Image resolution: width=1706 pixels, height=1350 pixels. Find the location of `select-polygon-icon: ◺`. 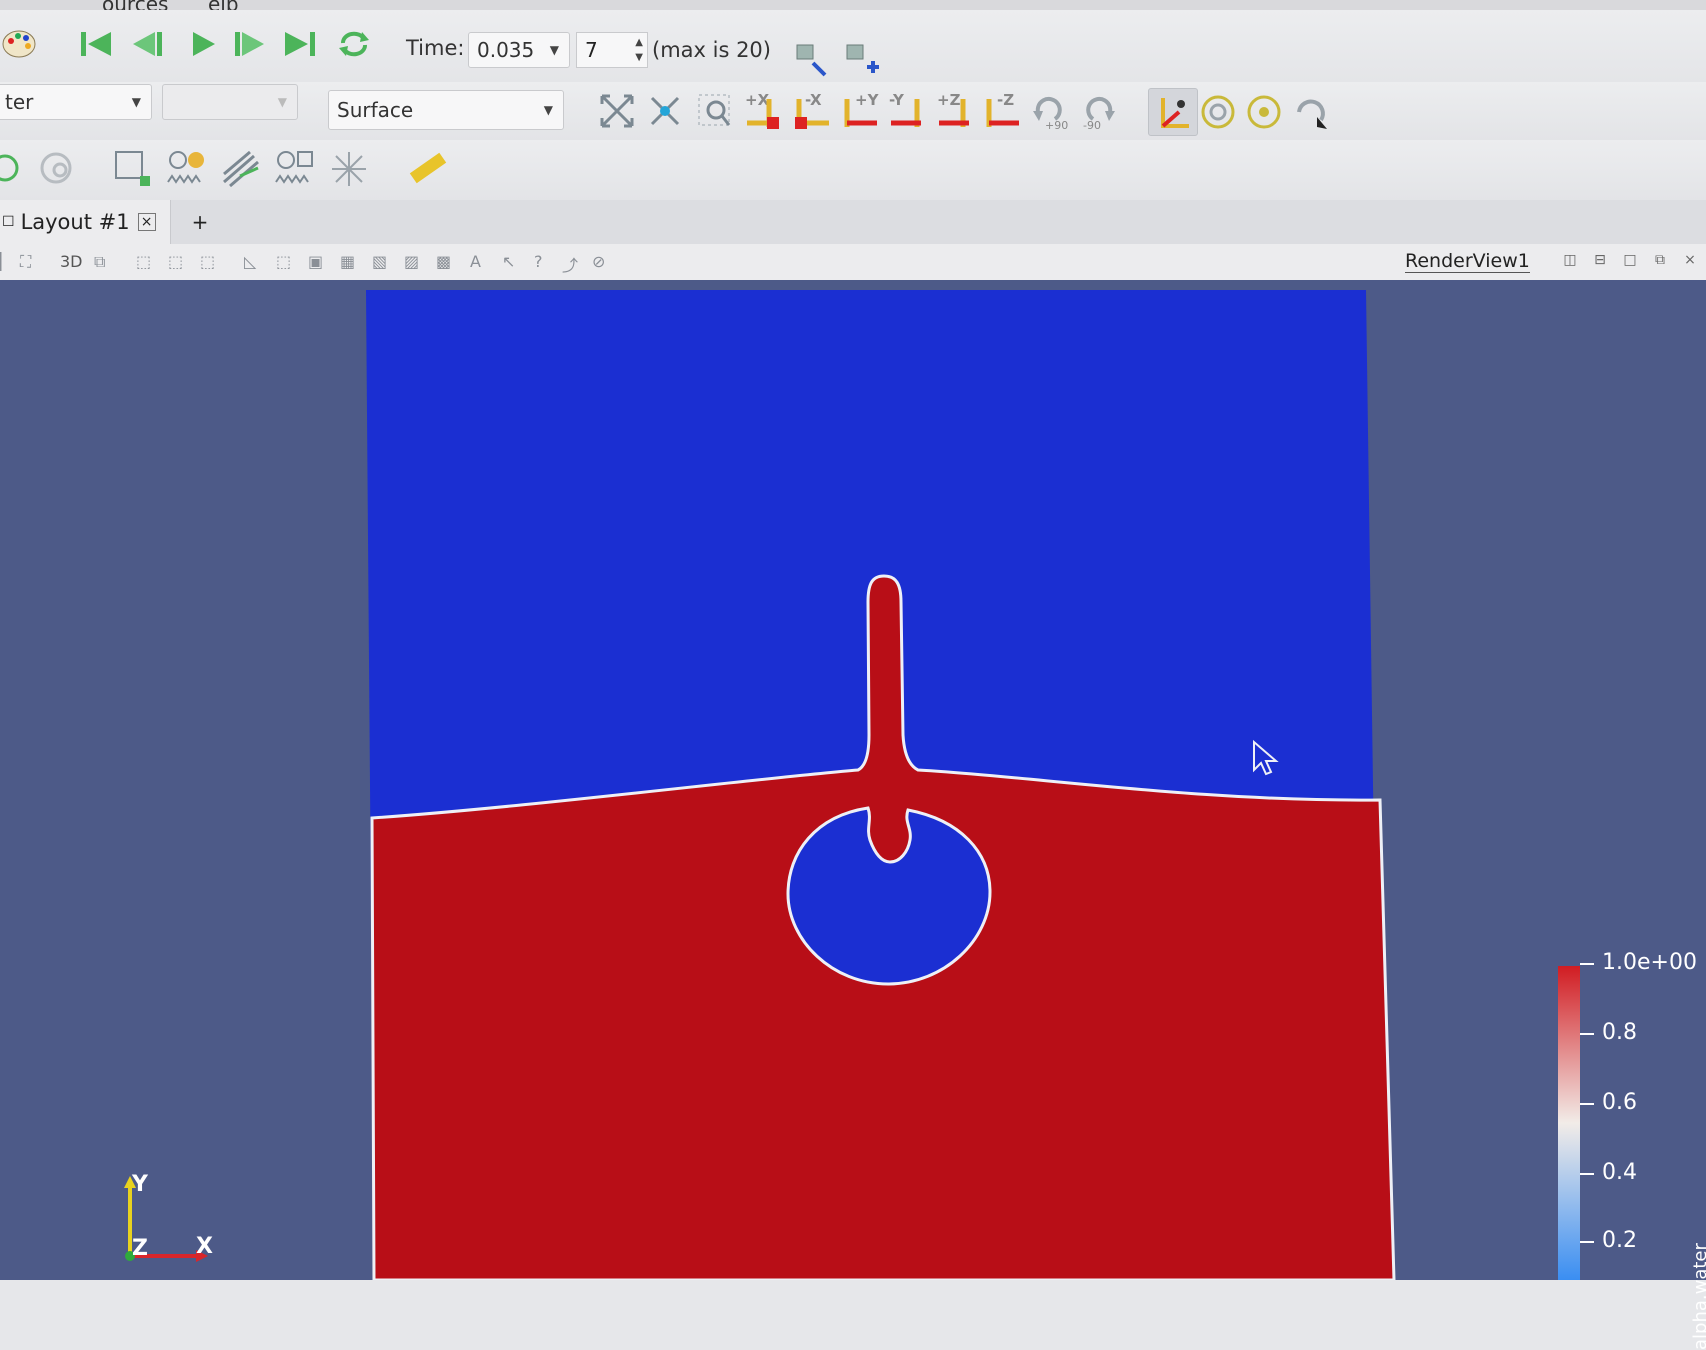

select-polygon-icon: ◺ is located at coordinates (250, 261).